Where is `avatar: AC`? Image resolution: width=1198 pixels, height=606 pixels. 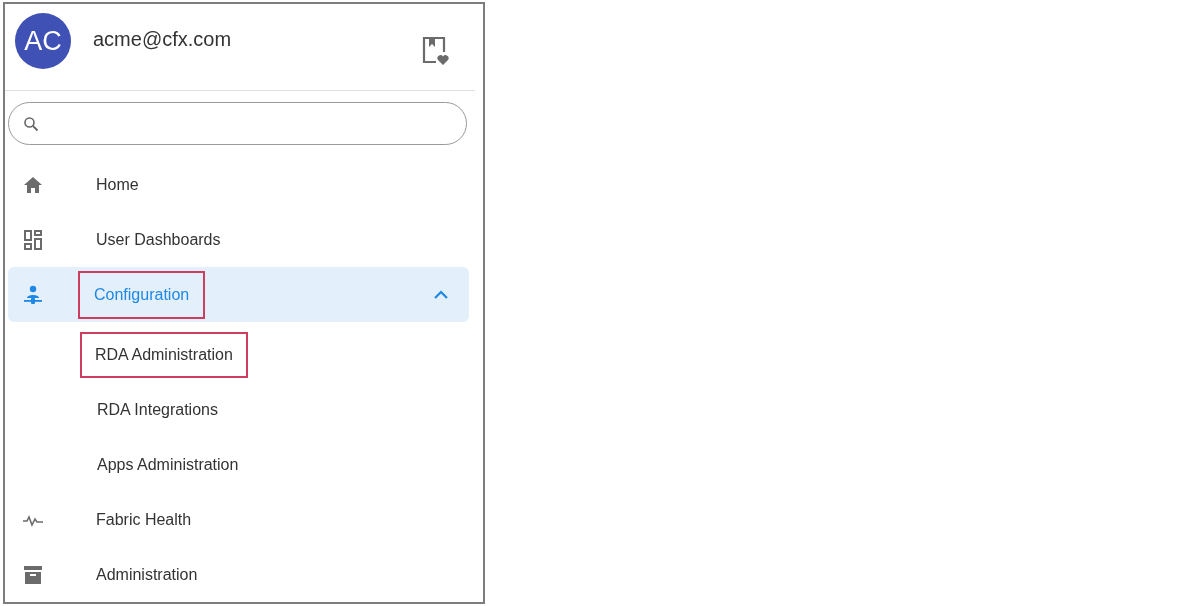 avatar: AC is located at coordinates (43, 41).